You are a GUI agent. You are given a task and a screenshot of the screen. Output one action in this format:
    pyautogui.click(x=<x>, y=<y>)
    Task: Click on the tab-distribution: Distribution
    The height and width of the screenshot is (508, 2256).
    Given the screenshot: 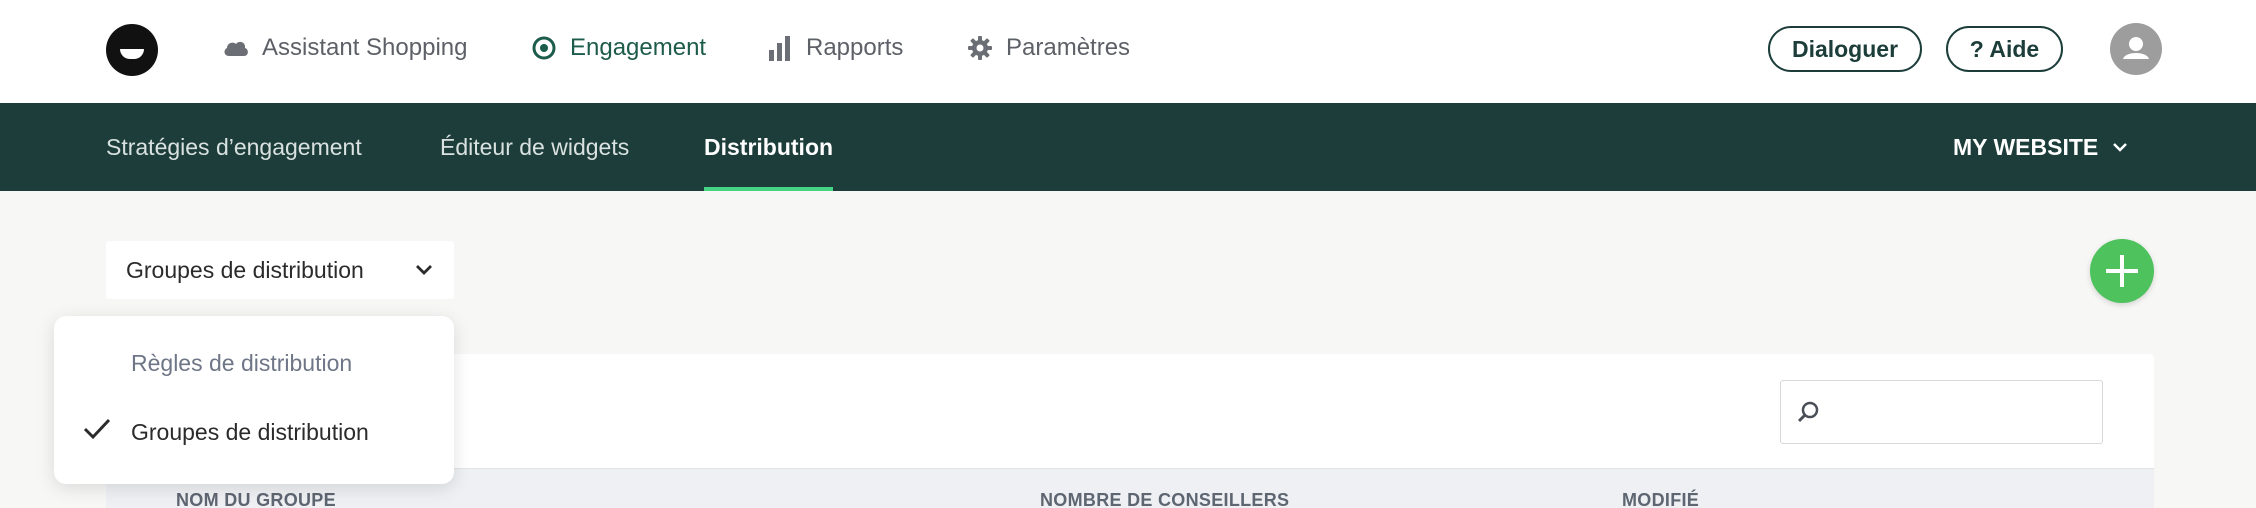 What is the action you would take?
    pyautogui.click(x=769, y=147)
    